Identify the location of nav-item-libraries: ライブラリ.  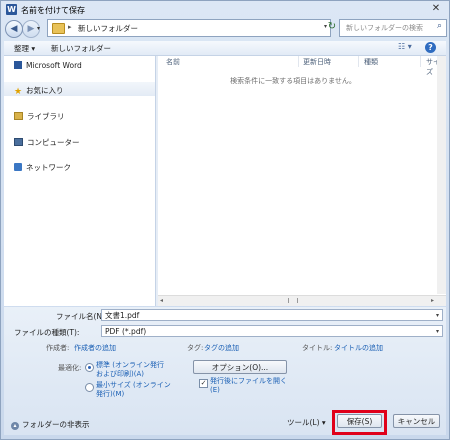
(39, 116).